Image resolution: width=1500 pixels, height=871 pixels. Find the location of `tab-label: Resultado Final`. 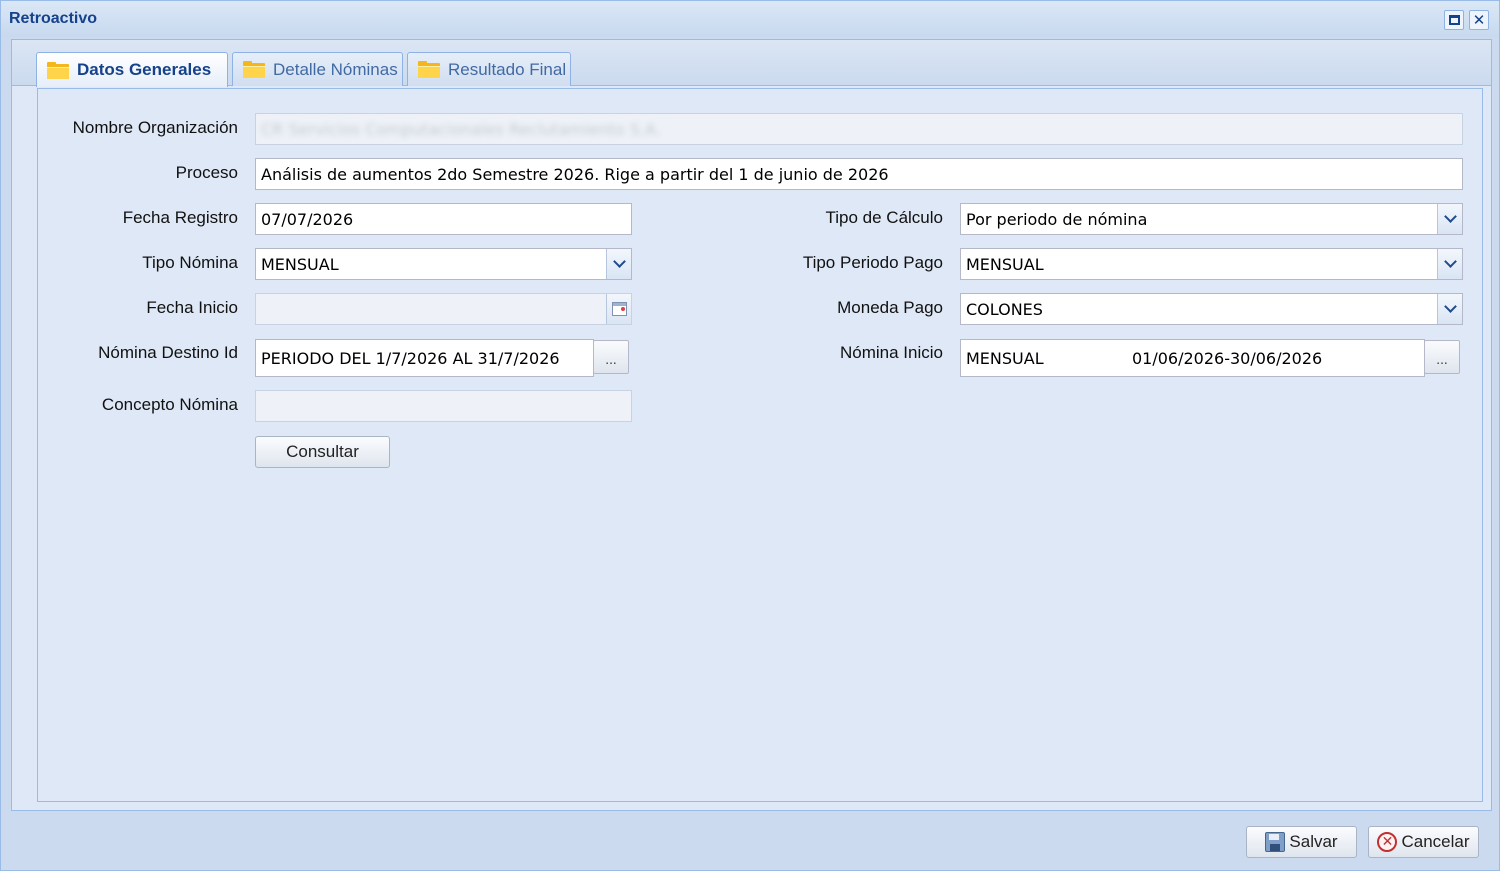

tab-label: Resultado Final is located at coordinates (507, 69).